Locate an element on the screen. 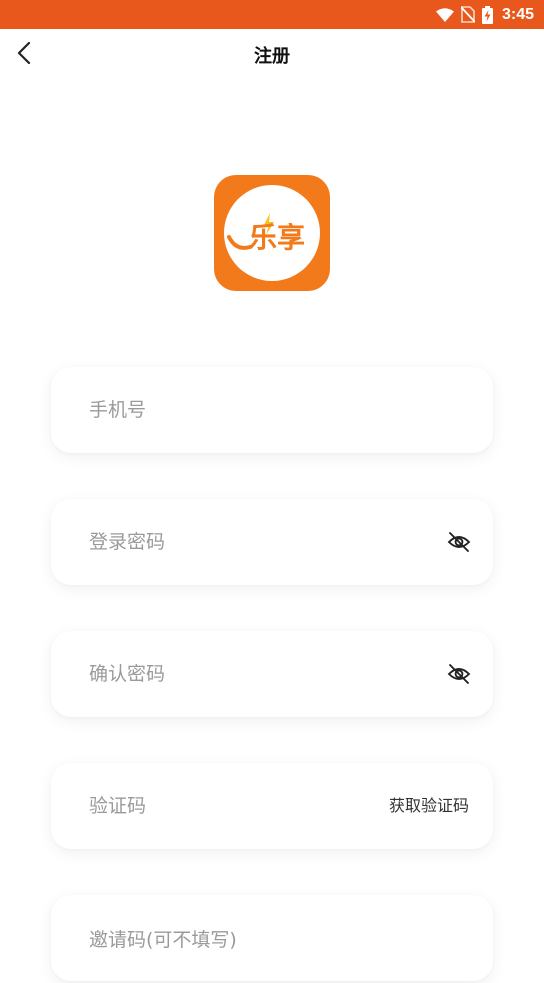 This screenshot has width=544, height=983. page-title: 注册 is located at coordinates (272, 56).